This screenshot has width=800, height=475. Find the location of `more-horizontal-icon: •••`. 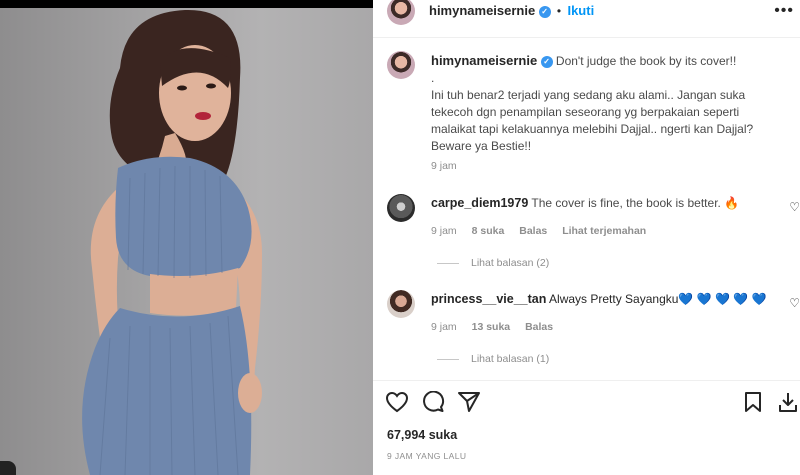

more-horizontal-icon: ••• is located at coordinates (784, 11).